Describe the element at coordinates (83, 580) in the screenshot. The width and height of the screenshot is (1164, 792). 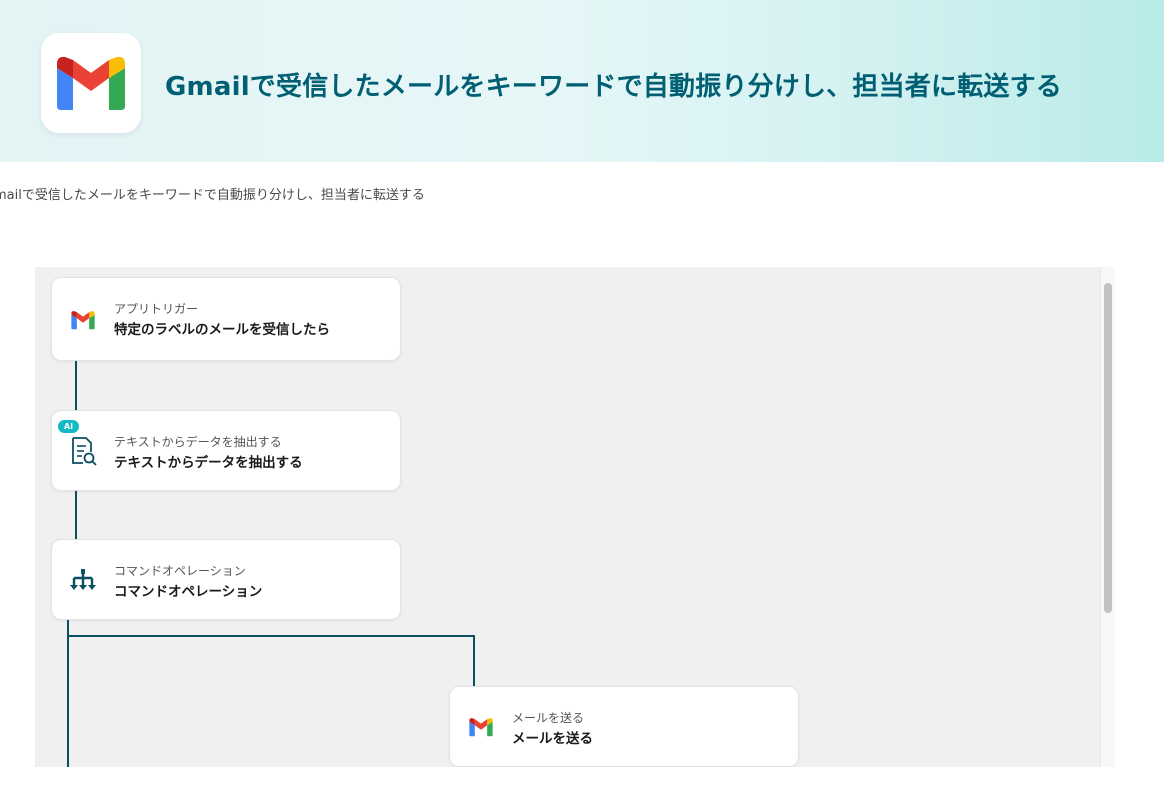
I see `branch-icon` at that location.